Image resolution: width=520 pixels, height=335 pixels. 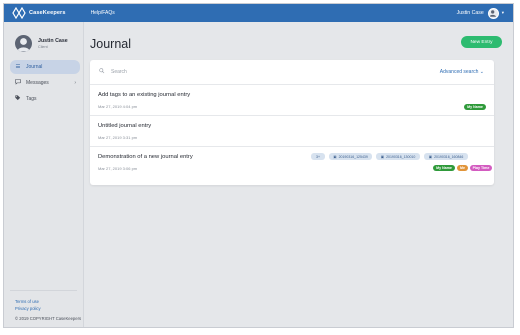 I want to click on chevron-down-icon: ⌄, so click(x=481, y=72).